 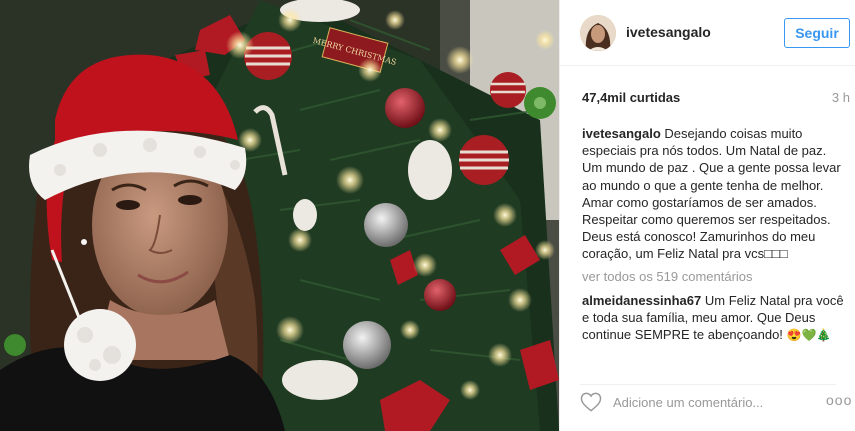 I want to click on avatar-image, so click(x=598, y=33).